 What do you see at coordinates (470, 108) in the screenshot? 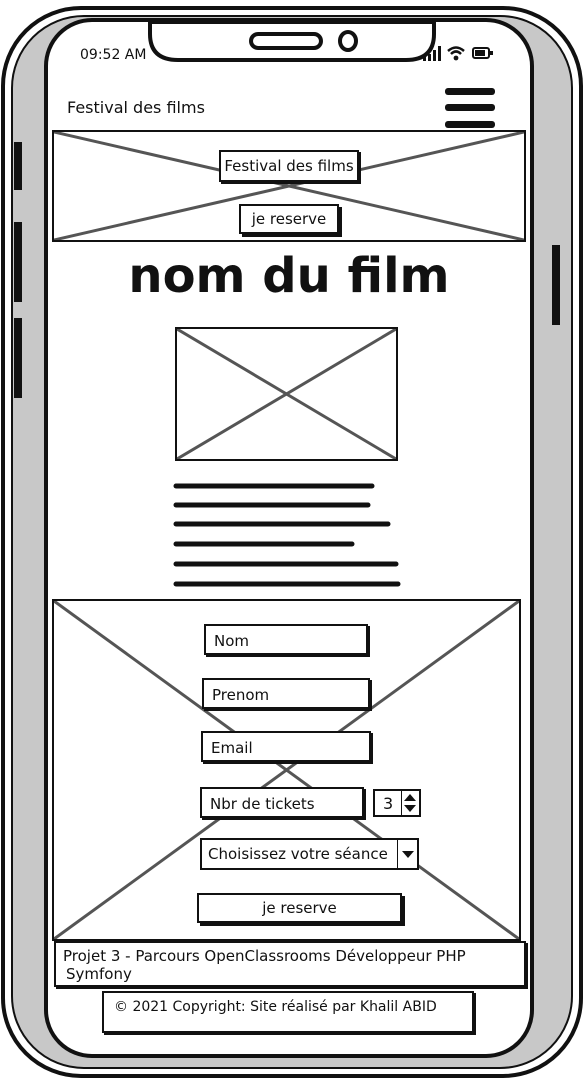
I see `hamburger-menu-icon` at bounding box center [470, 108].